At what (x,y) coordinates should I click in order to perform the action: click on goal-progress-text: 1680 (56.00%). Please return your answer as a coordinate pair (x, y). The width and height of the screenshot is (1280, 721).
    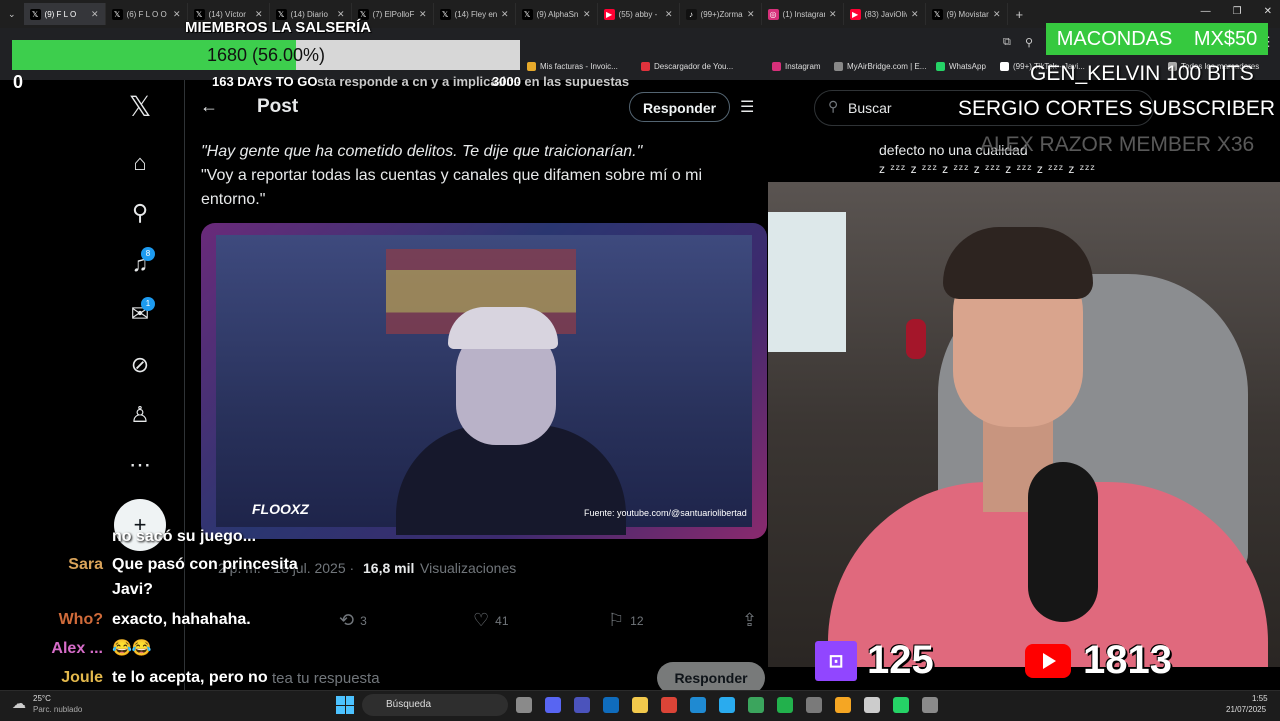
    Looking at the image, I should click on (266, 55).